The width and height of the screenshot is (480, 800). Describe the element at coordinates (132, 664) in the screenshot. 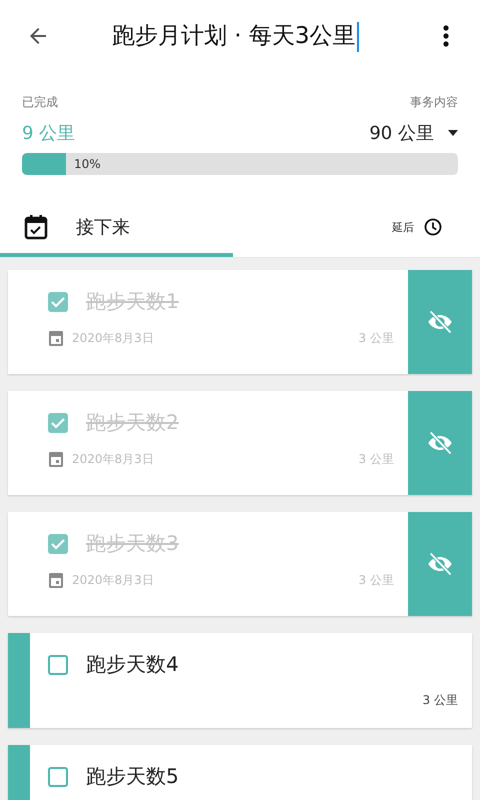

I see `task-title: 跑步天数4` at that location.